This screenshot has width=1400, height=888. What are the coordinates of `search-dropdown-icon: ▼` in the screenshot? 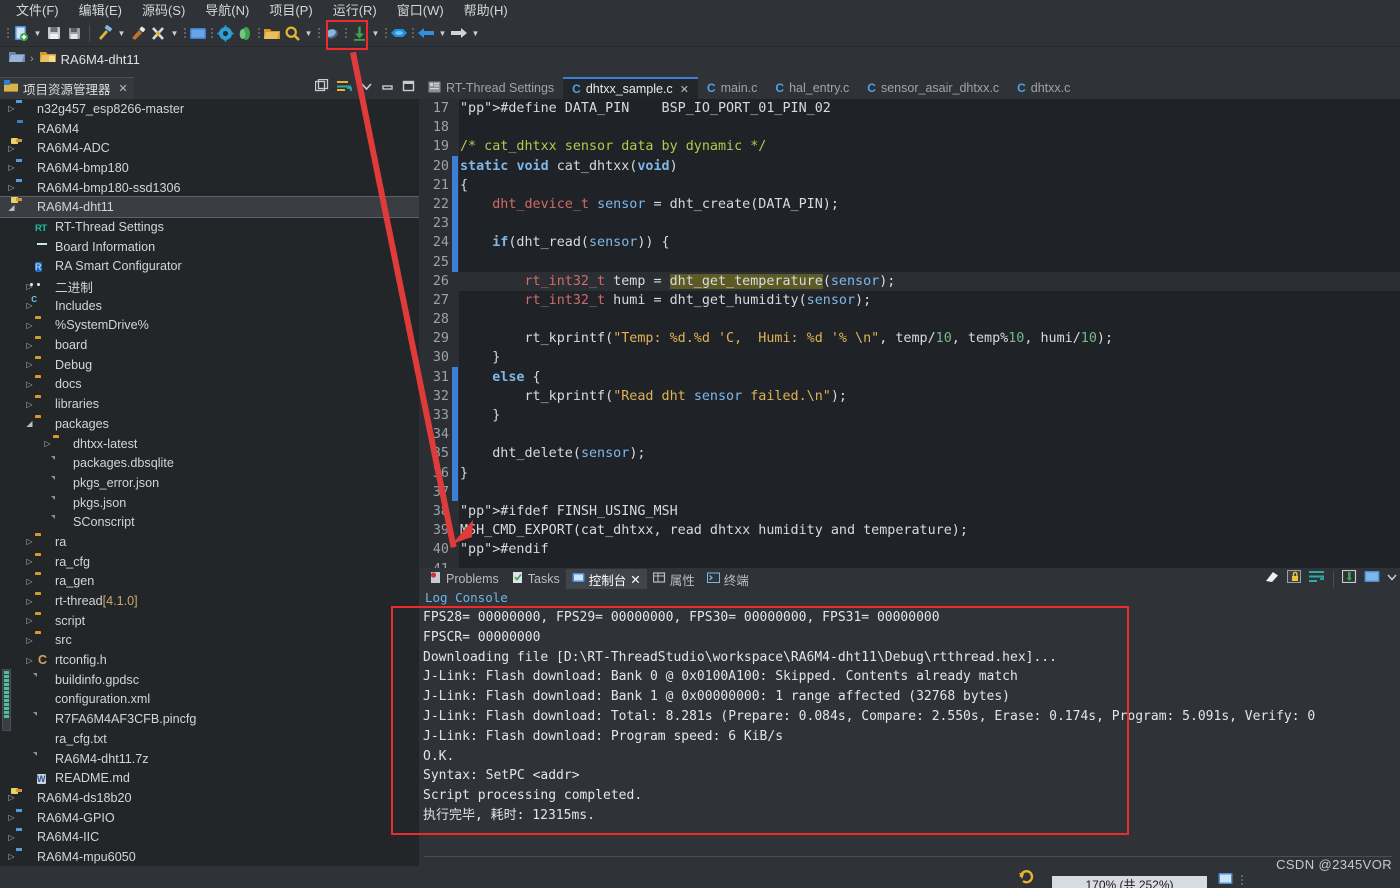 It's located at (308, 33).